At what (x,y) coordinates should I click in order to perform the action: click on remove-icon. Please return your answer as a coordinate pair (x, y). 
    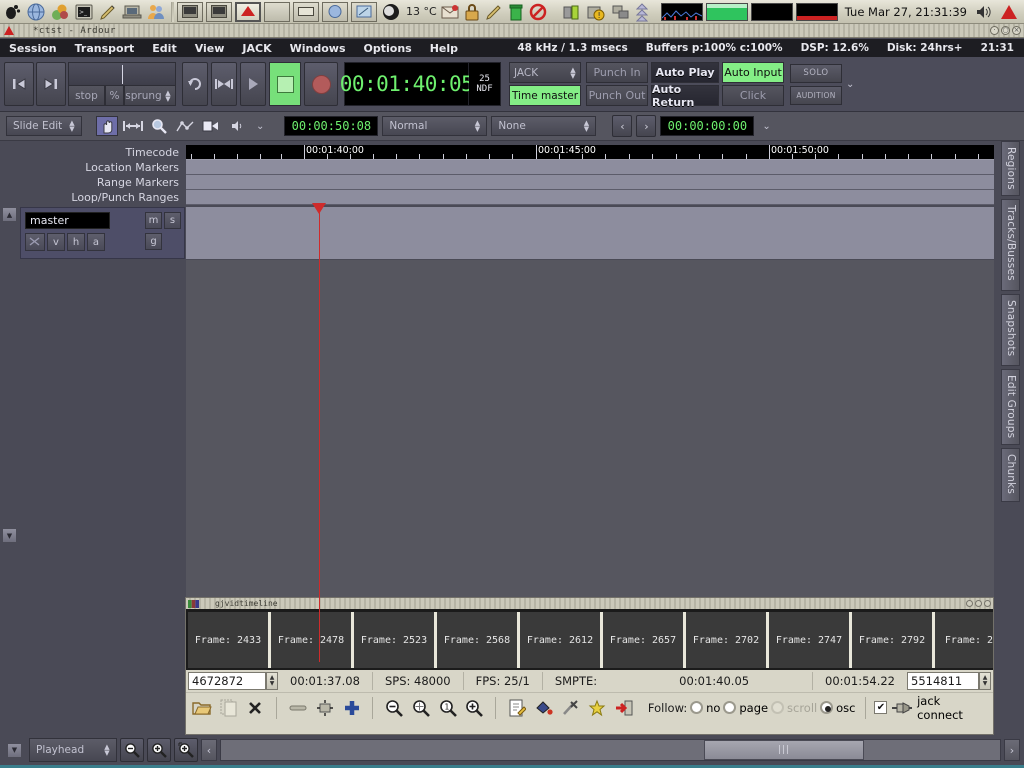
    Looking at the image, I should click on (298, 708).